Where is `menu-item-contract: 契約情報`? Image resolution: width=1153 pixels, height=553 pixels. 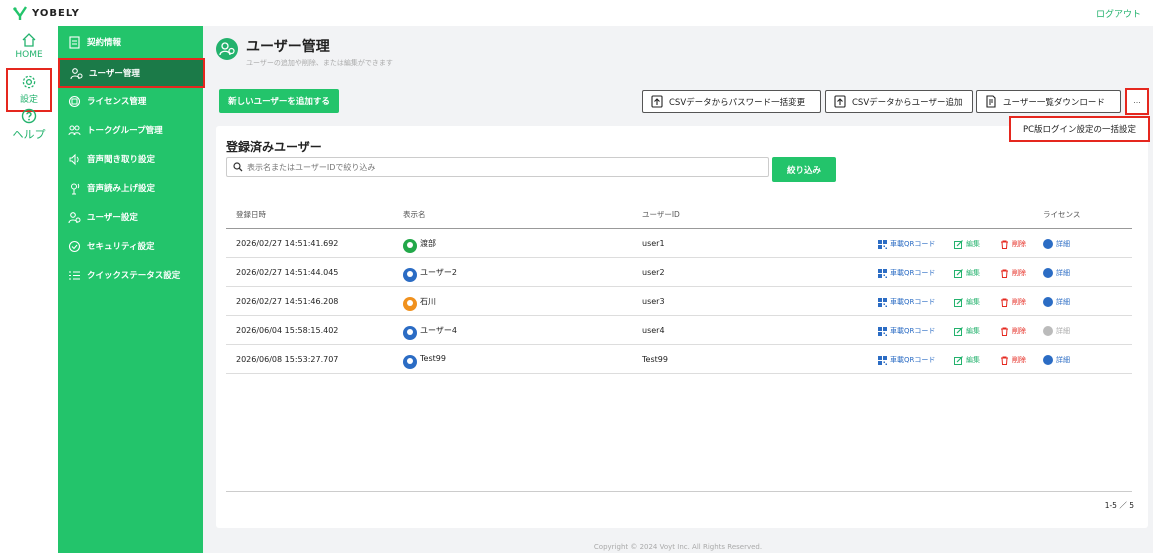 menu-item-contract: 契約情報 is located at coordinates (130, 42).